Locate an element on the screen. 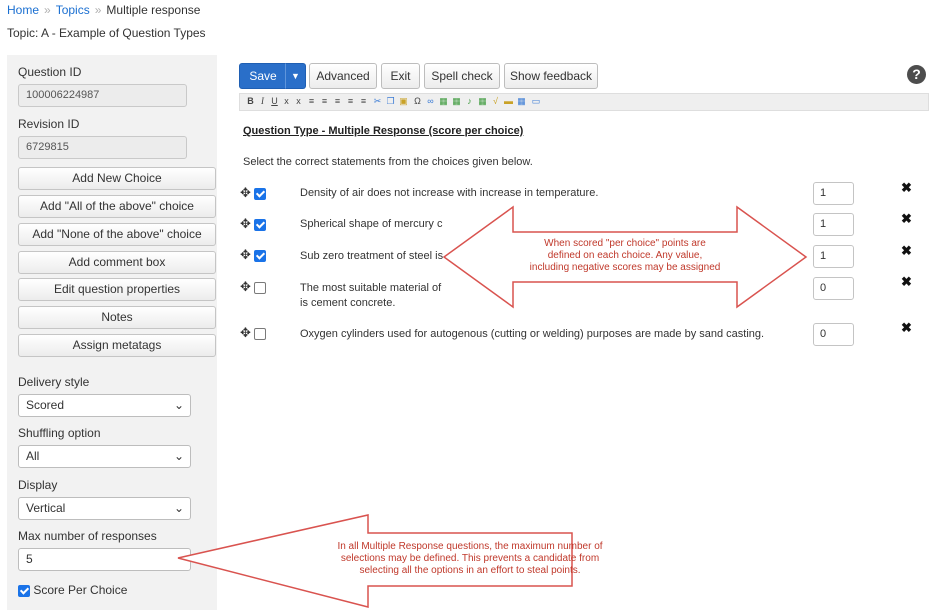  choice-text: Spherical shape of mercury c is located at coordinates (371, 224).